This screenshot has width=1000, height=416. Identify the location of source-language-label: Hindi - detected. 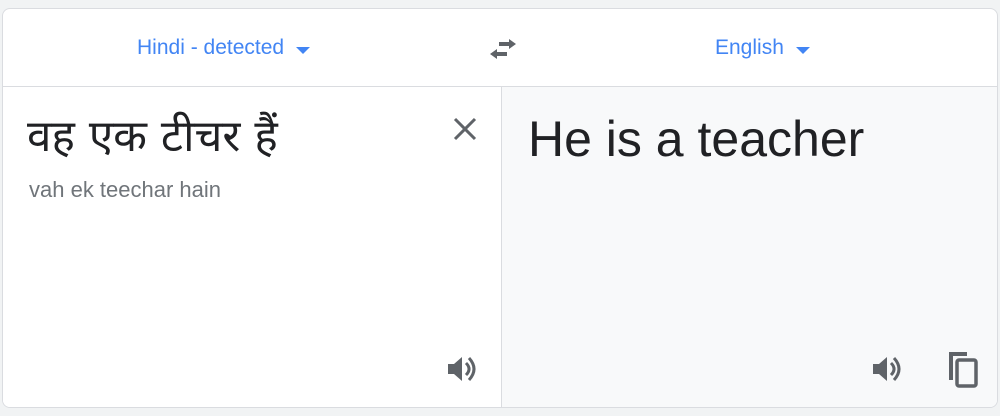
(211, 47).